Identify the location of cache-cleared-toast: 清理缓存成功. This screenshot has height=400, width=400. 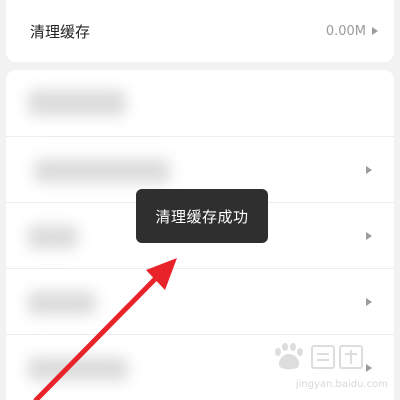
(202, 216).